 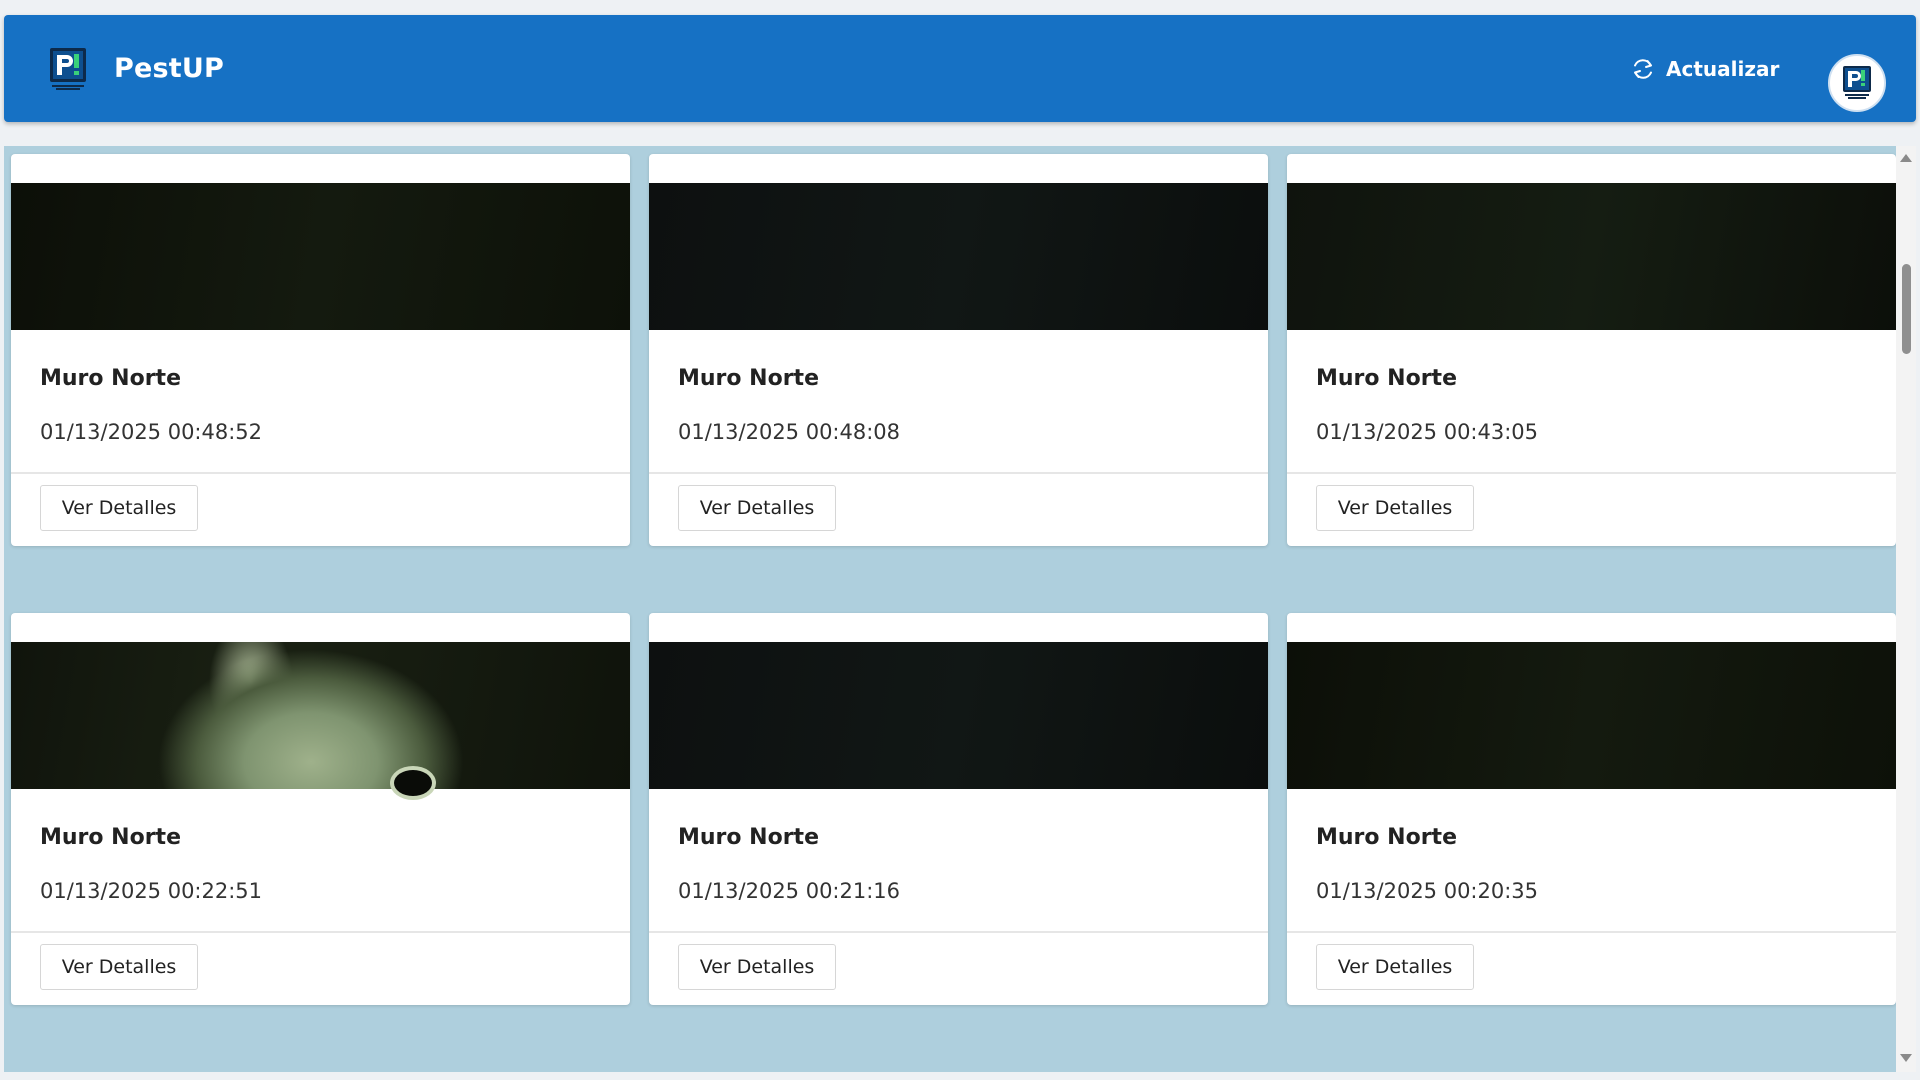 What do you see at coordinates (789, 432) in the screenshot?
I see `card-timestamp: 01/13/2025 00:48:08` at bounding box center [789, 432].